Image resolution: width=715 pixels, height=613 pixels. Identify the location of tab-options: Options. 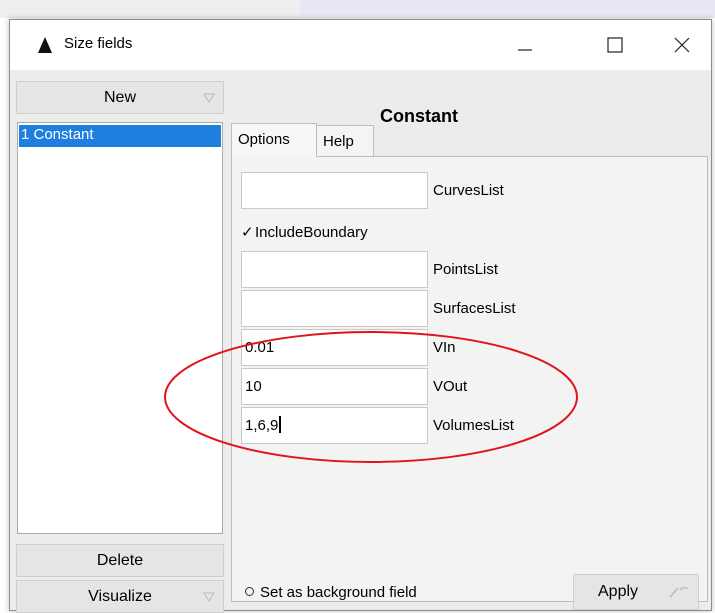
(274, 140).